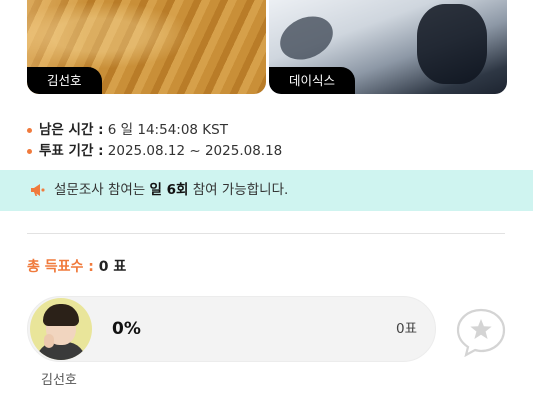 The width and height of the screenshot is (533, 400). I want to click on vote-count: 0표, so click(406, 329).